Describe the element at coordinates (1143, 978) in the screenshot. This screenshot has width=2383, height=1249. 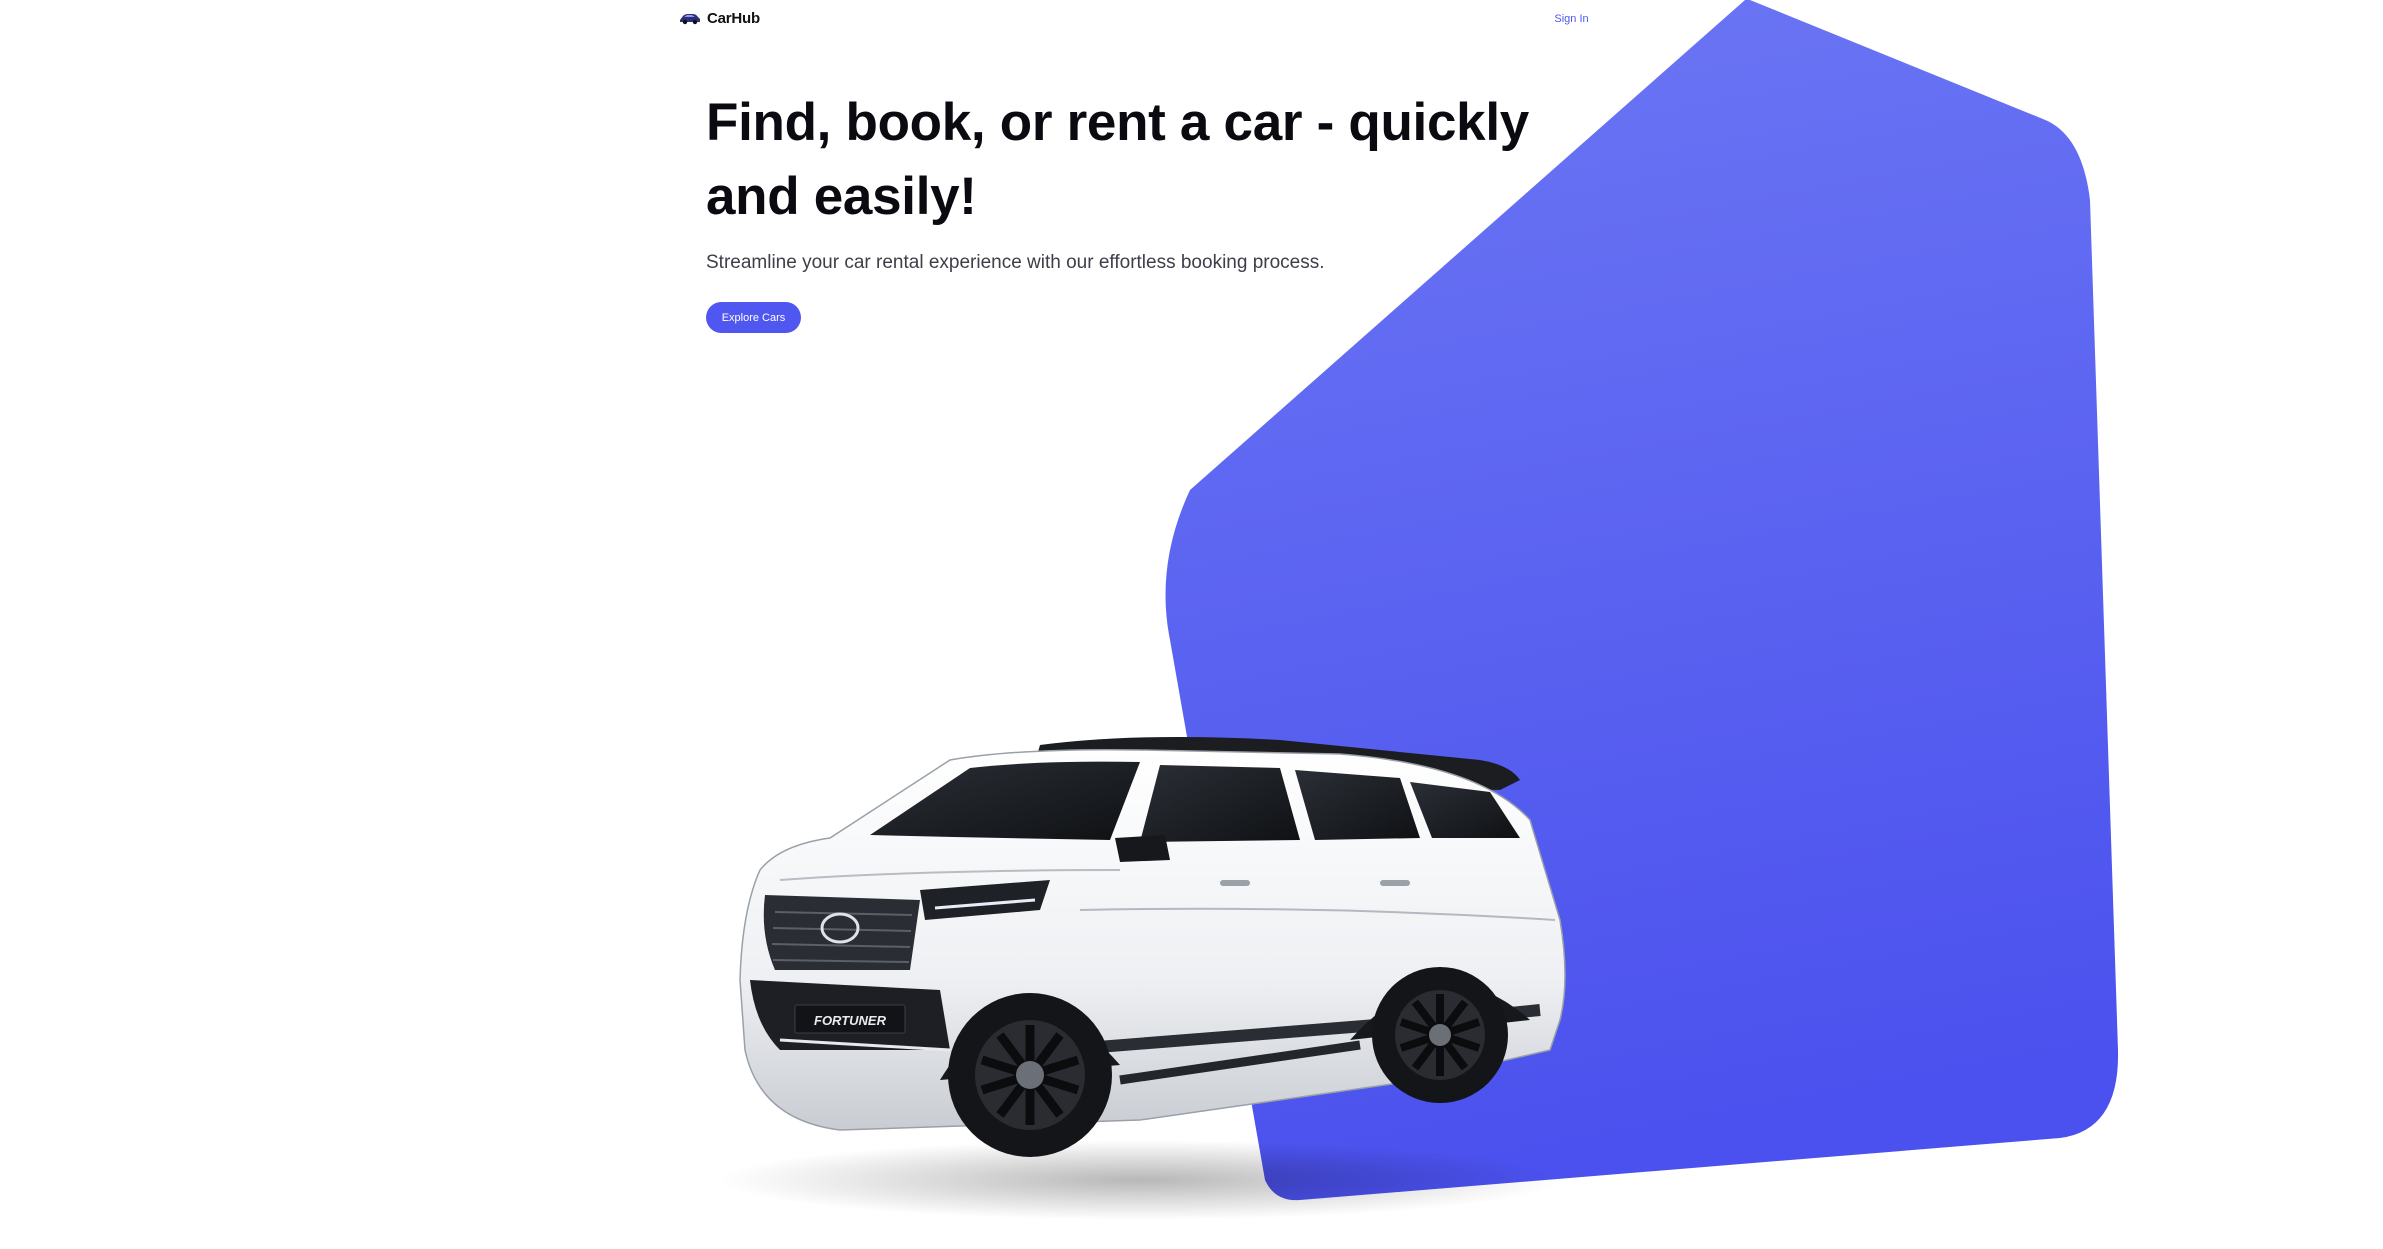
I see `suv-car-image: FORTUNER` at that location.